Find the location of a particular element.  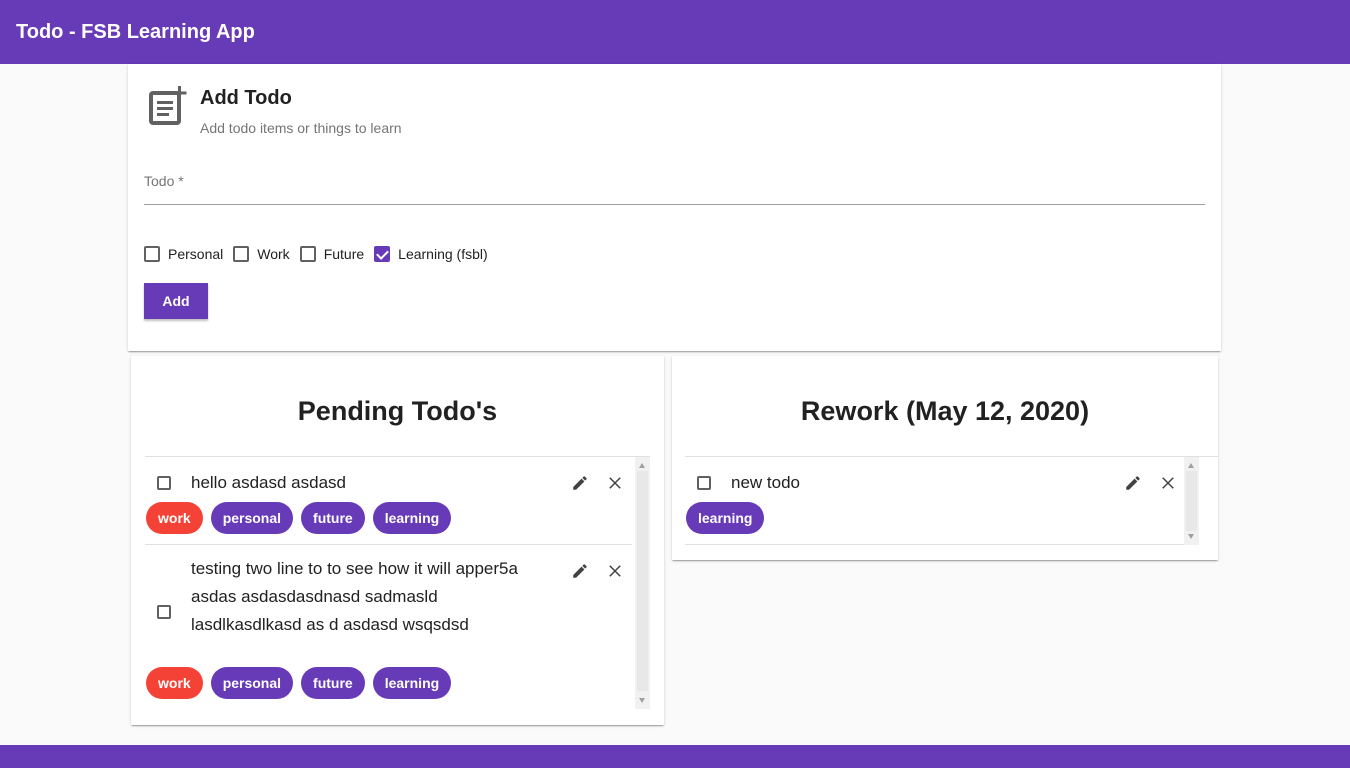

pending-scrollbar is located at coordinates (642, 583).